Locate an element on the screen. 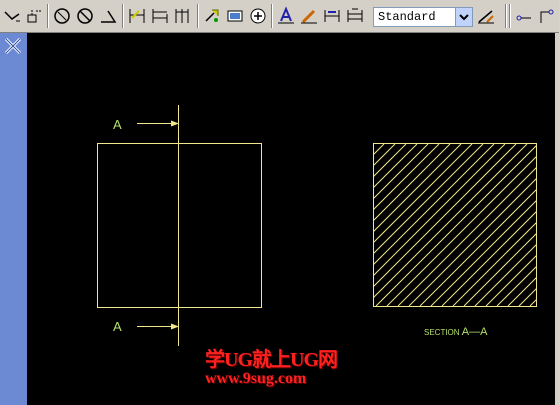  link-icon is located at coordinates (524, 16).